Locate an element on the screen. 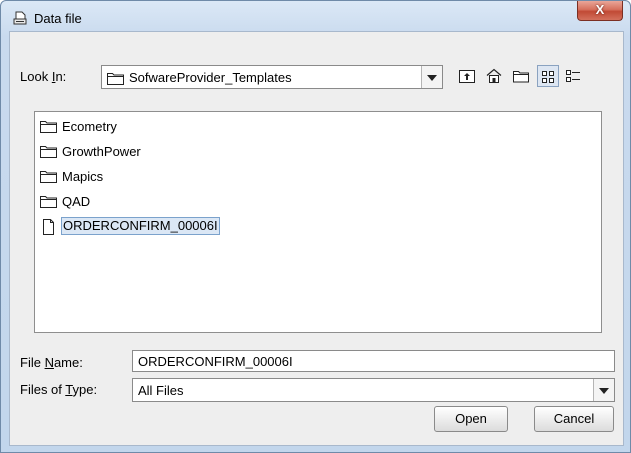 The image size is (631, 453). list-item-label: Mapics is located at coordinates (83, 176).